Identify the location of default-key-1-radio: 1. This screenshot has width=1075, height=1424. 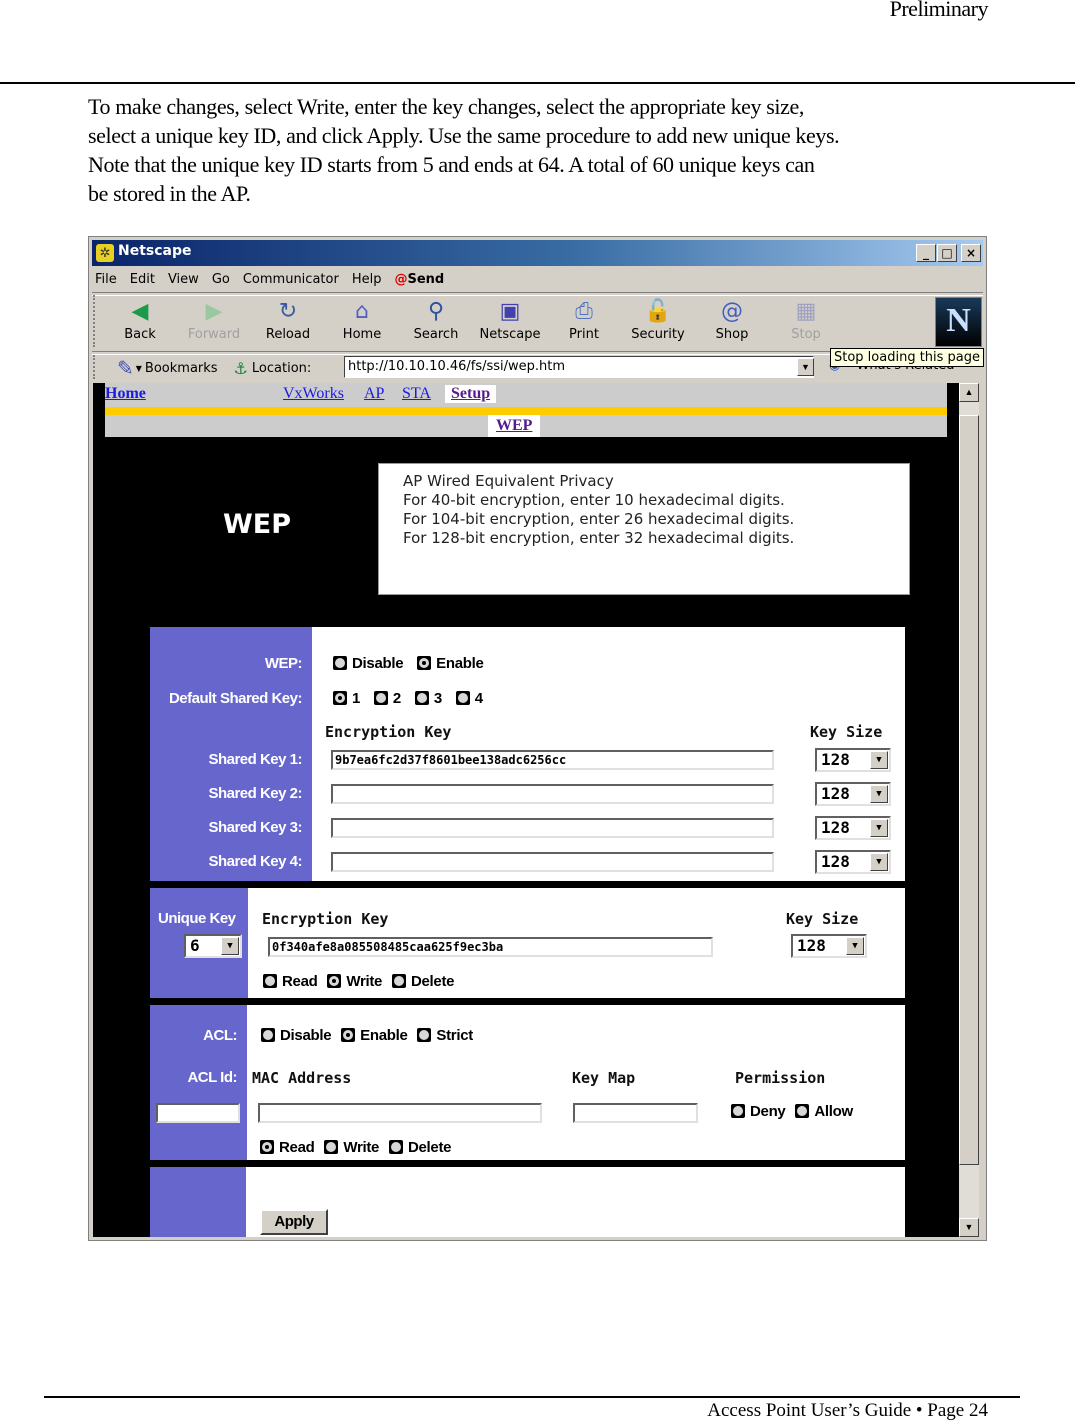
(346, 698).